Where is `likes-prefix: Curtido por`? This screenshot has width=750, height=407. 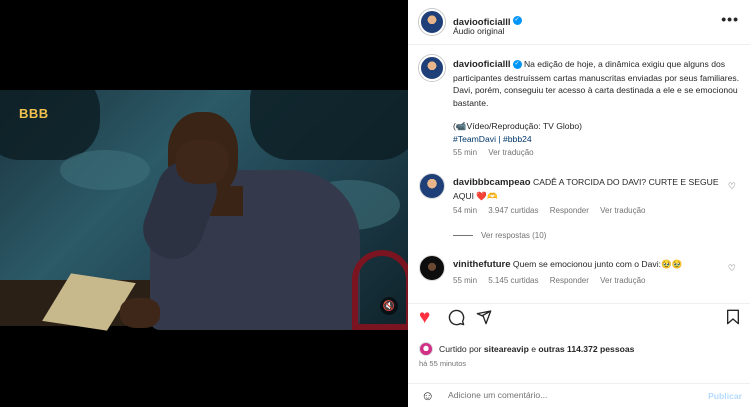 likes-prefix: Curtido por is located at coordinates (460, 349).